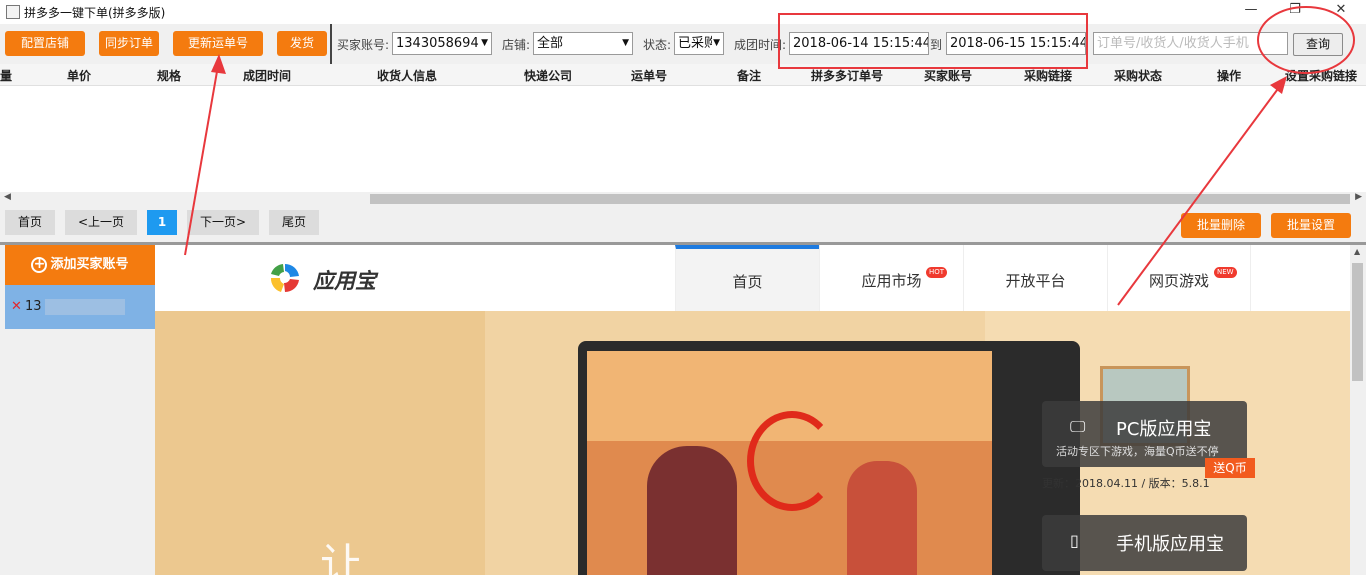  What do you see at coordinates (891, 281) in the screenshot?
I see `nav-label: 应用市场` at bounding box center [891, 281].